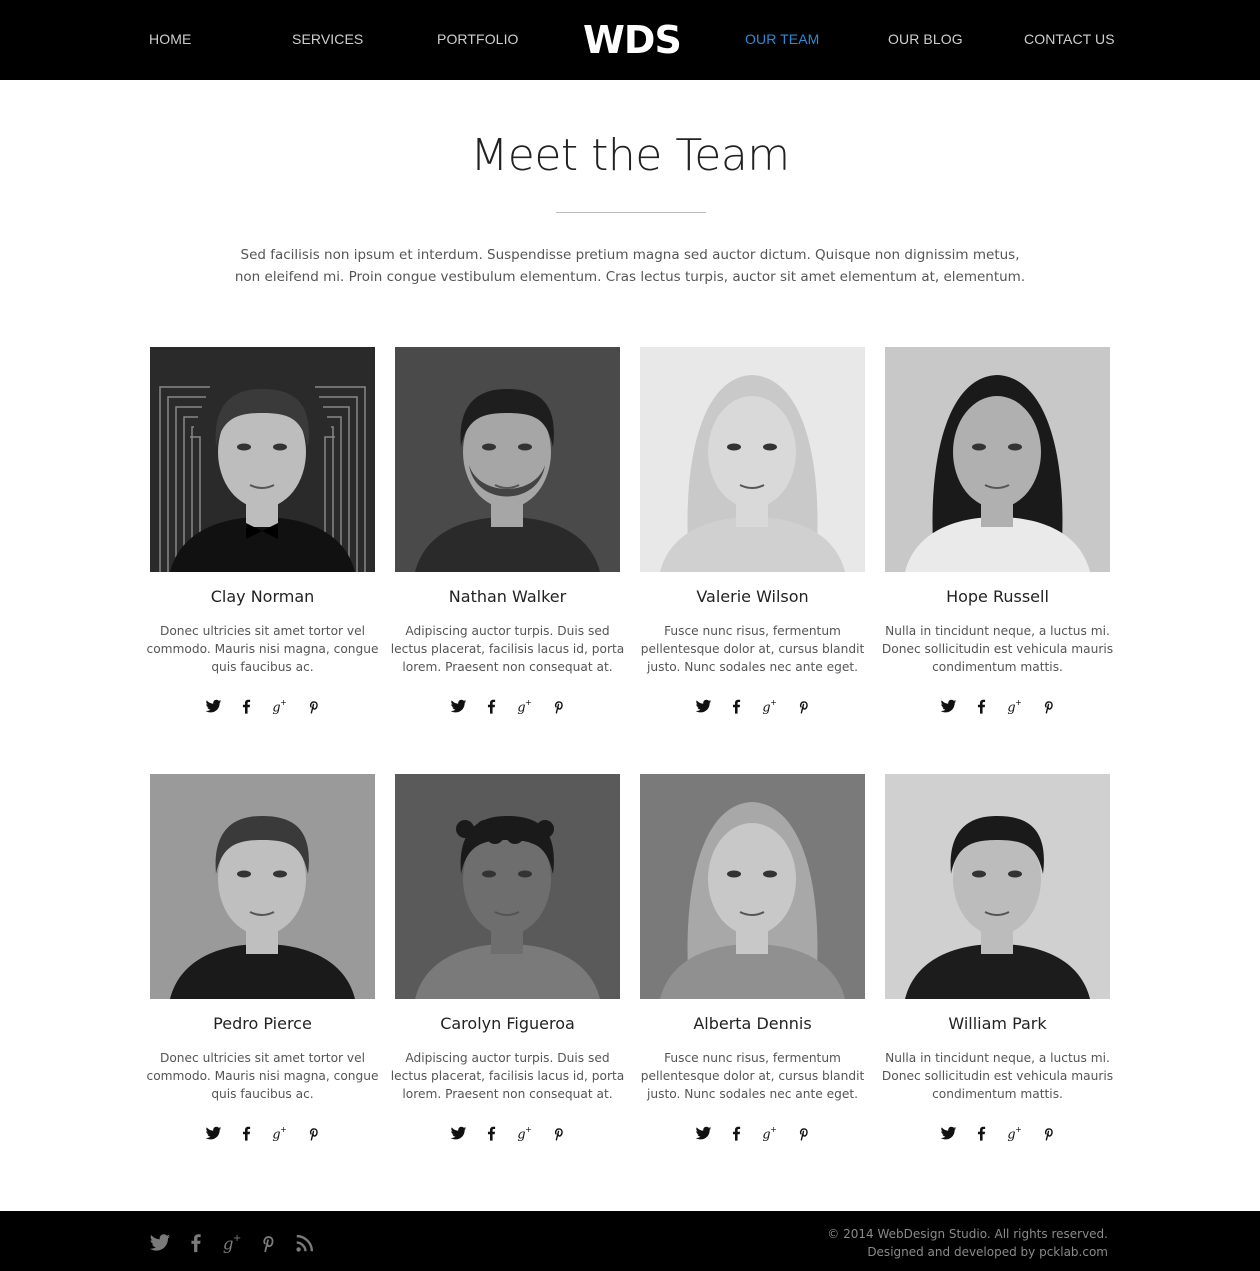 This screenshot has height=1271, width=1260. What do you see at coordinates (630, 155) in the screenshot?
I see `page-title: Meet the Team` at bounding box center [630, 155].